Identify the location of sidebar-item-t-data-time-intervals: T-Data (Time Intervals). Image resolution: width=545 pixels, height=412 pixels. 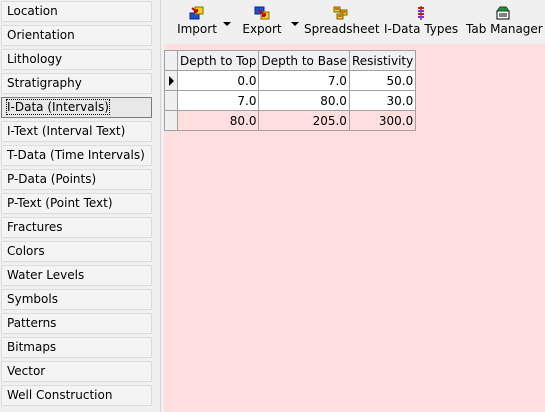
(76, 155).